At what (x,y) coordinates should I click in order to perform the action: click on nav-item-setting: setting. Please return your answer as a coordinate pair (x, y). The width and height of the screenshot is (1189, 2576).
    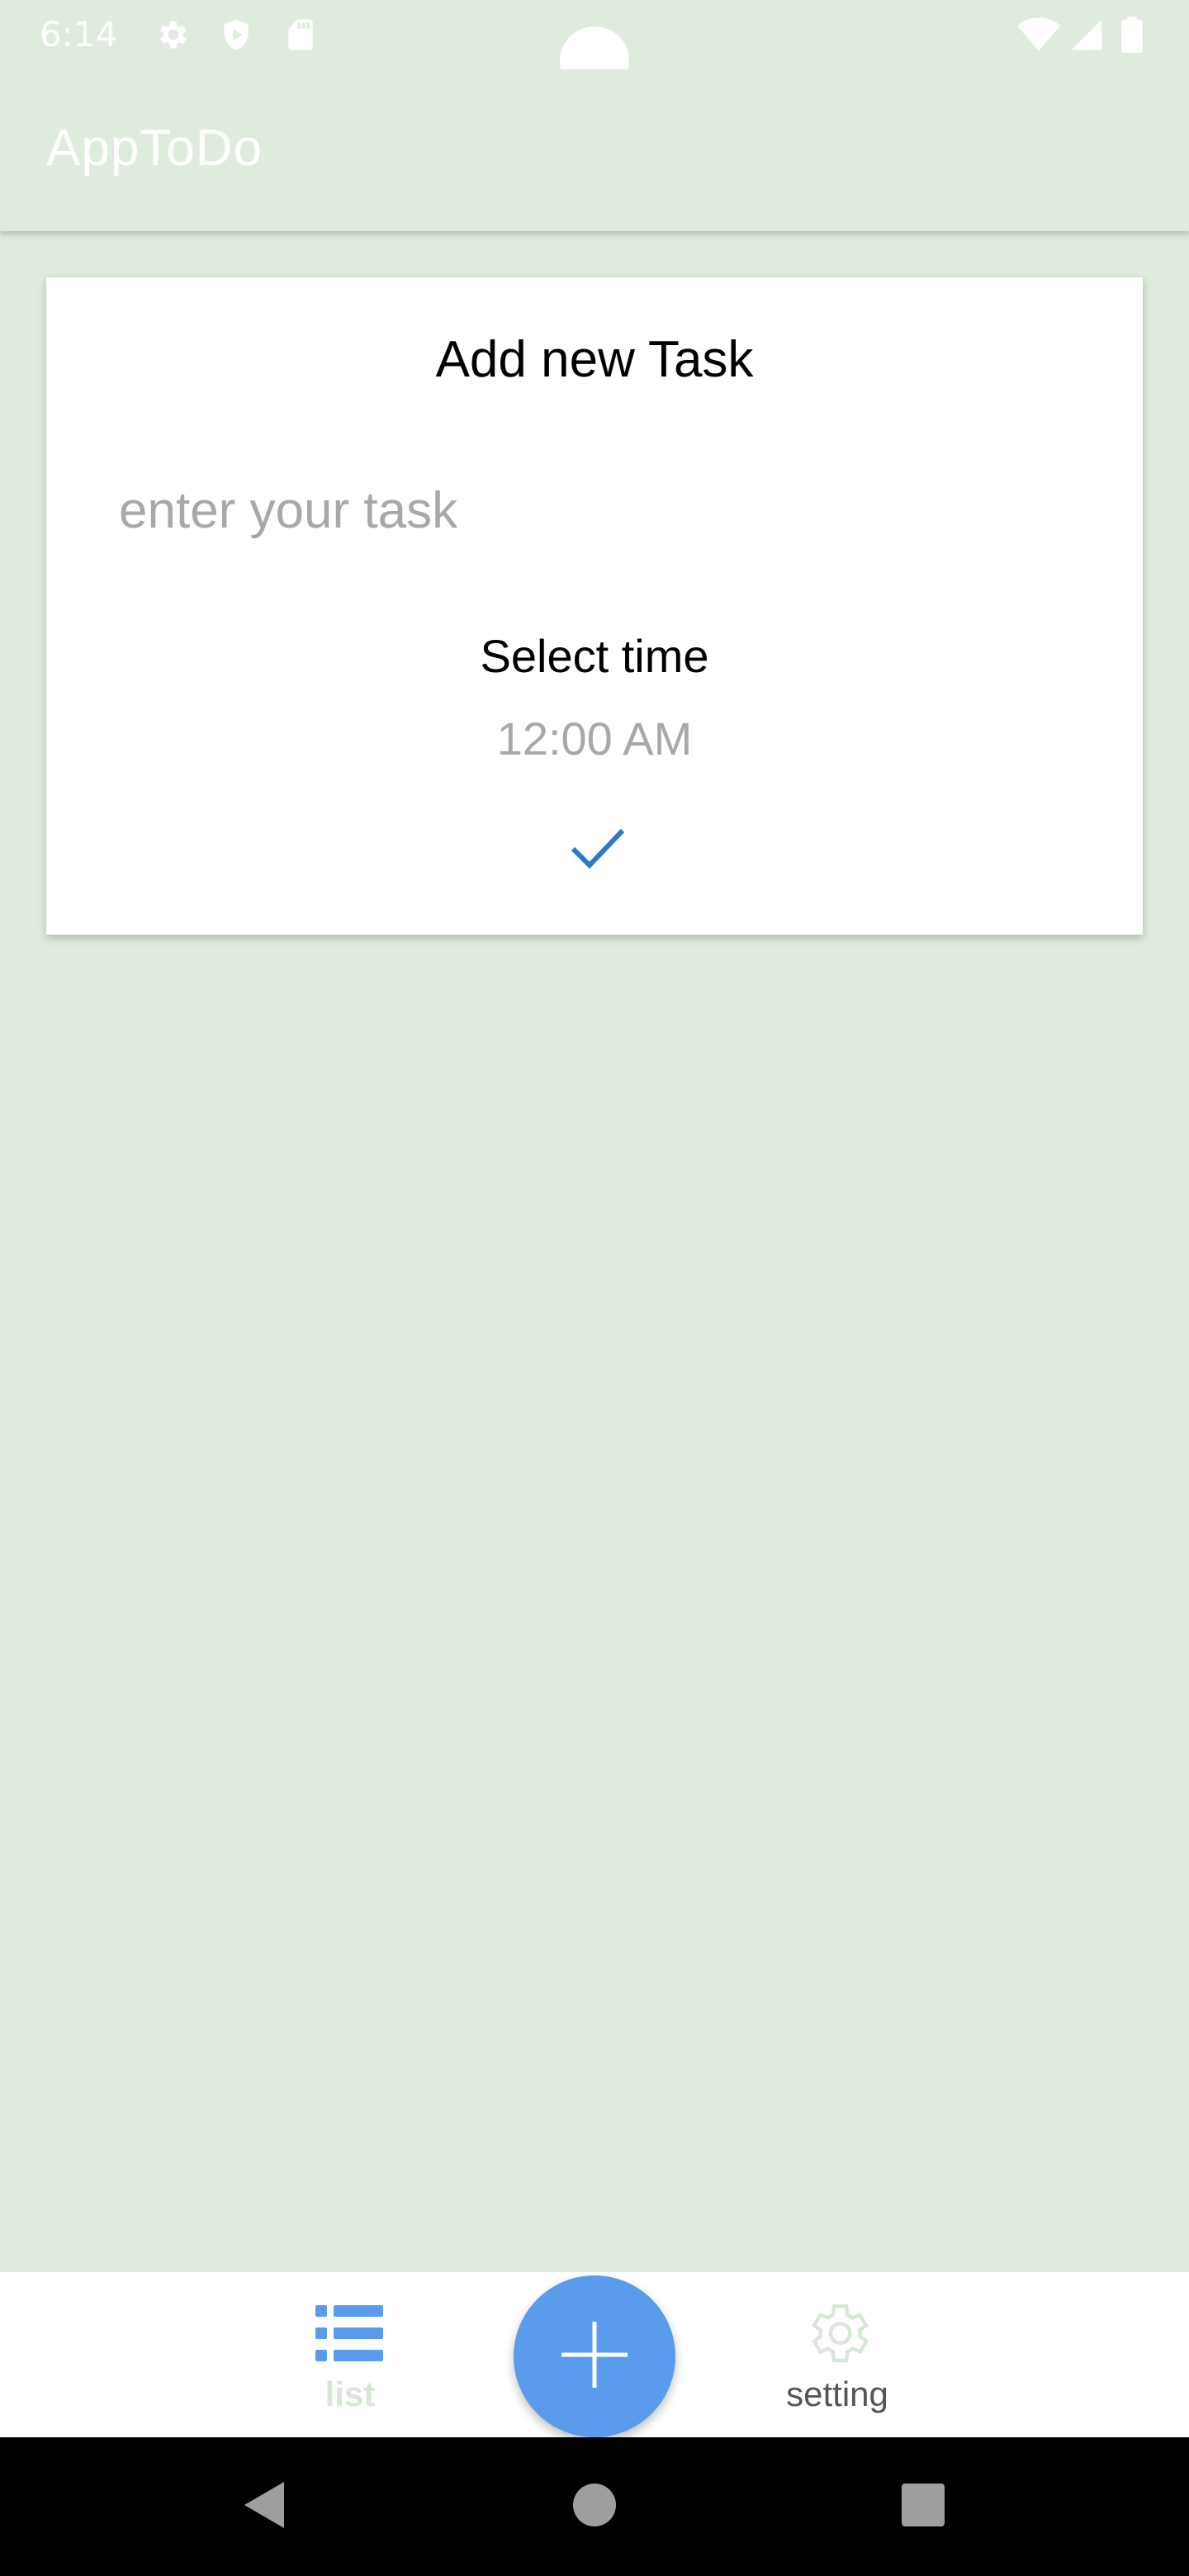
    Looking at the image, I should click on (837, 2354).